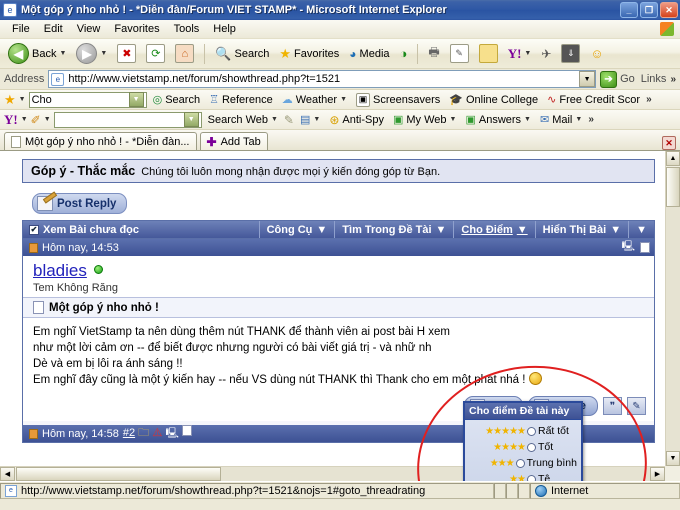  I want to click on vertical-scroll-thumb, so click(673, 187).